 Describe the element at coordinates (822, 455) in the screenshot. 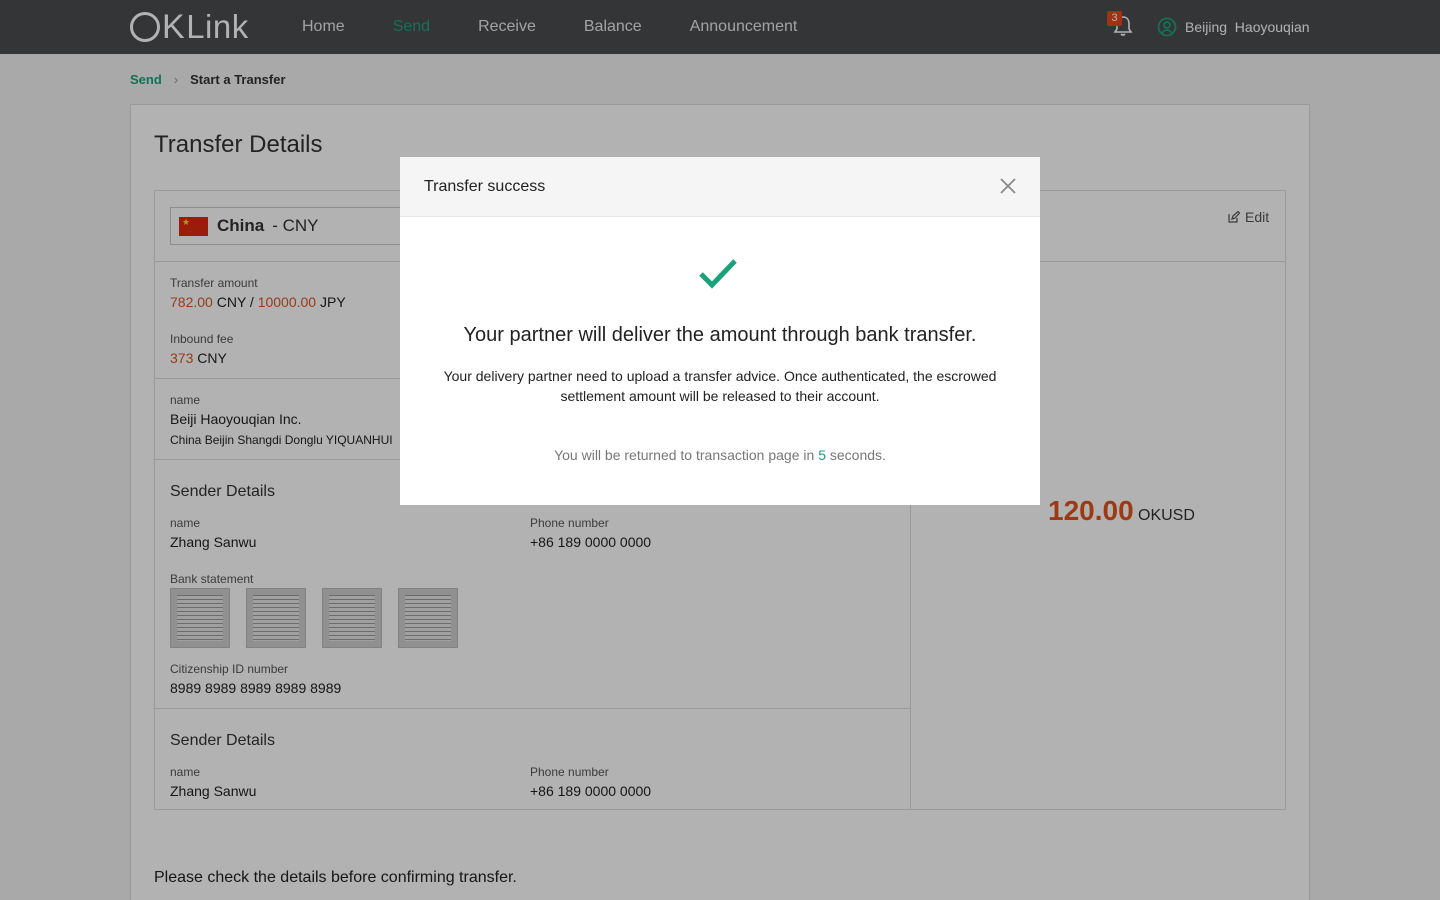

I see `countdown-seconds: 5` at that location.